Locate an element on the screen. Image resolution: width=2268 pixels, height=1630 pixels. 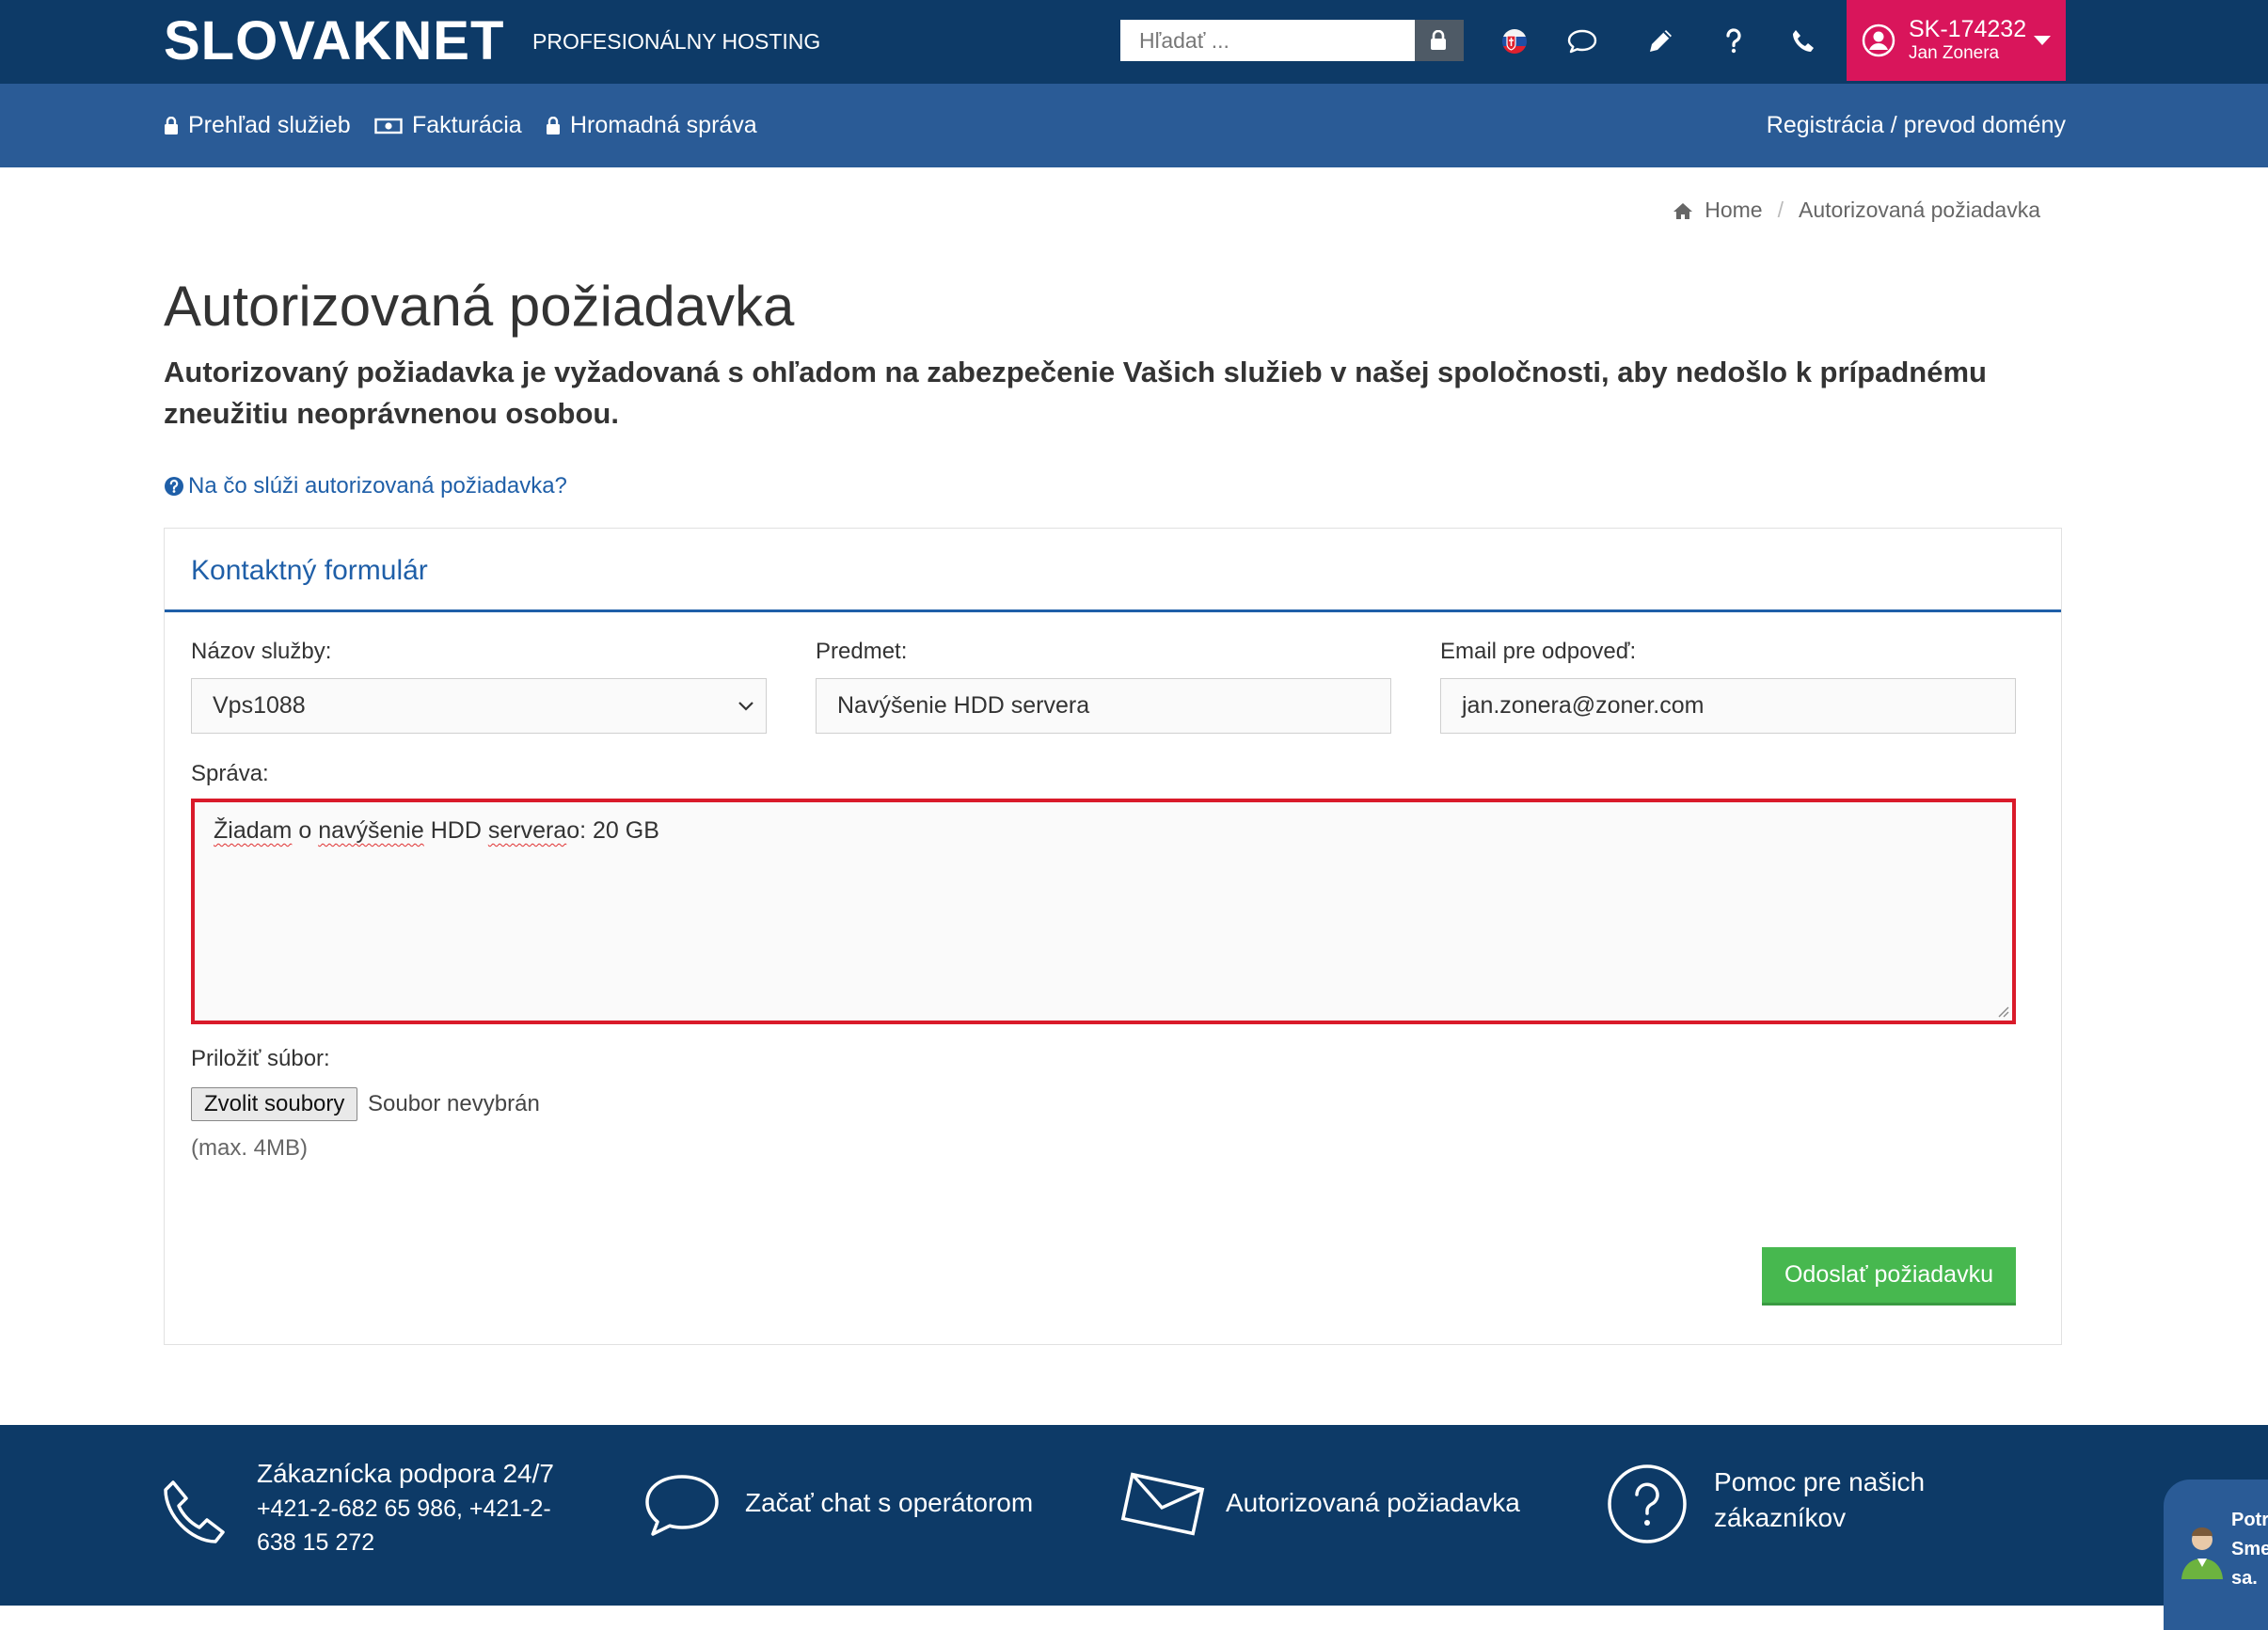
file-size-hint: (max. 4MB) is located at coordinates (250, 1148).